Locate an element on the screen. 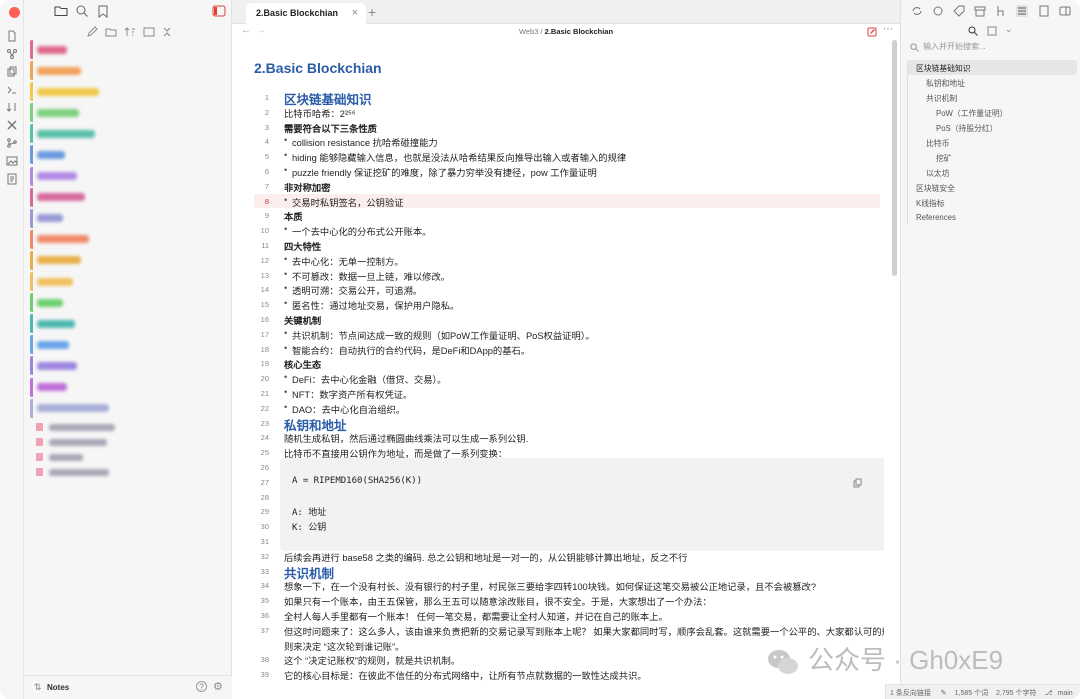 This screenshot has width=1080, height=699. heading-line: 33 共识机制 is located at coordinates (567, 572).